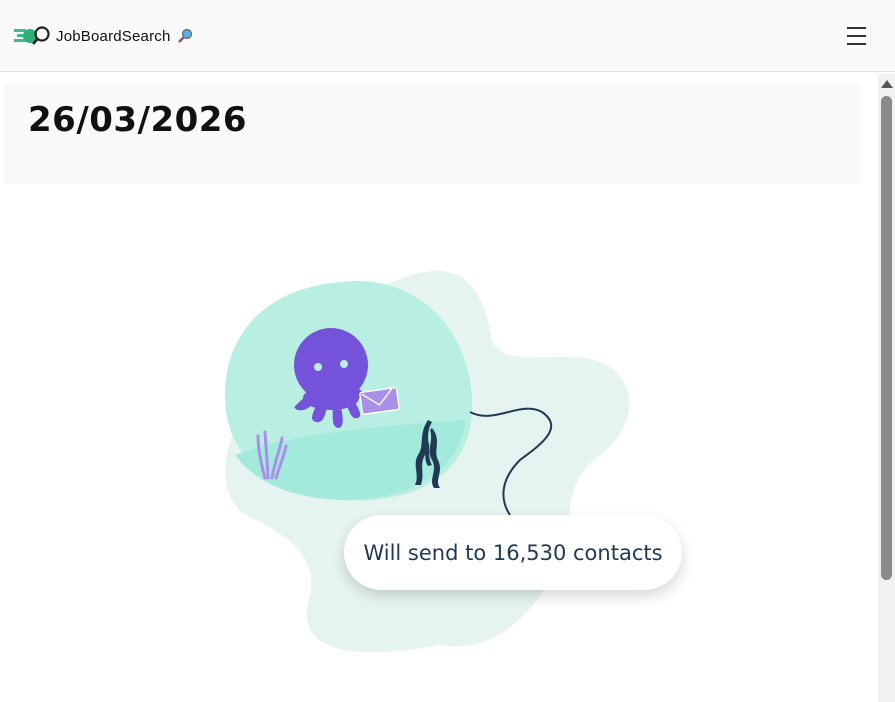  I want to click on brand-name: JobBoardSearch, so click(113, 36).